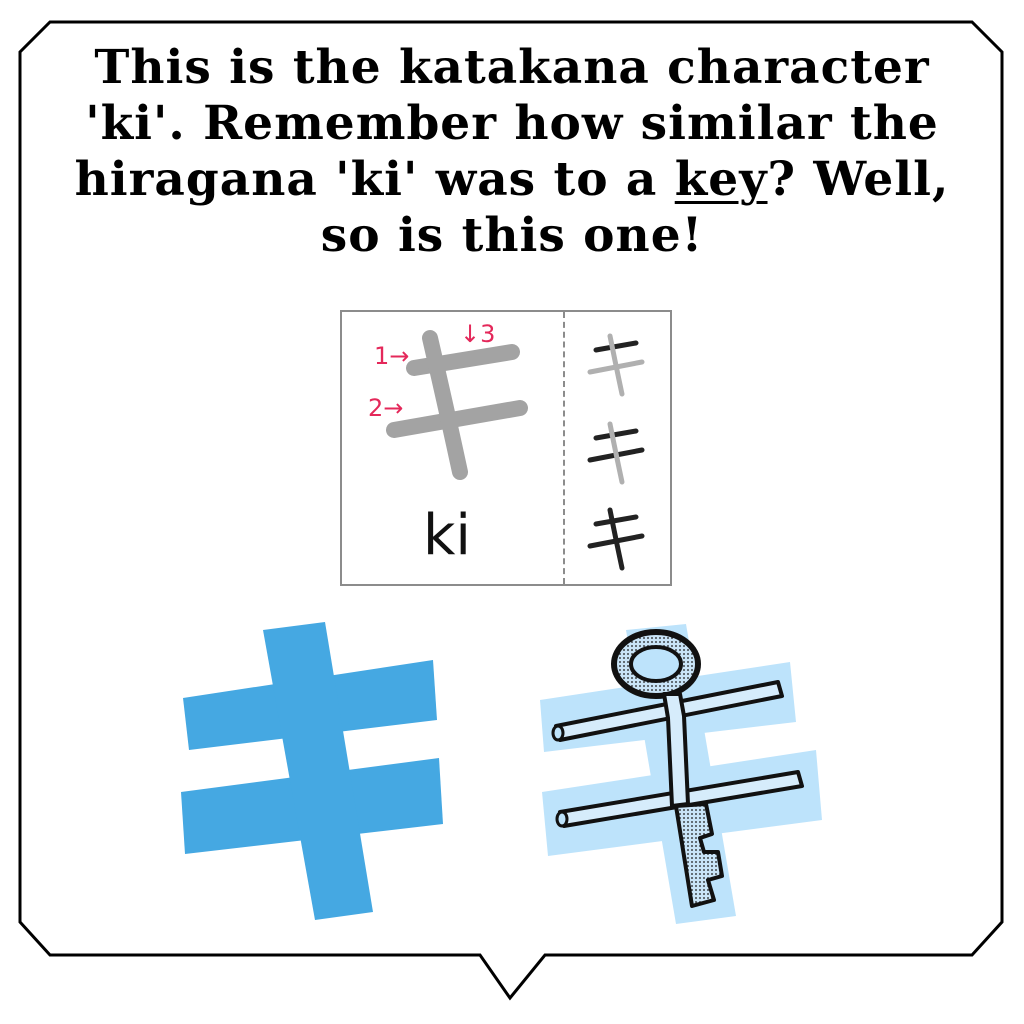 This screenshot has height=1024, width=1024. Describe the element at coordinates (858, 179) in the screenshot. I see `caption-line-3-end: ? Well,` at that location.